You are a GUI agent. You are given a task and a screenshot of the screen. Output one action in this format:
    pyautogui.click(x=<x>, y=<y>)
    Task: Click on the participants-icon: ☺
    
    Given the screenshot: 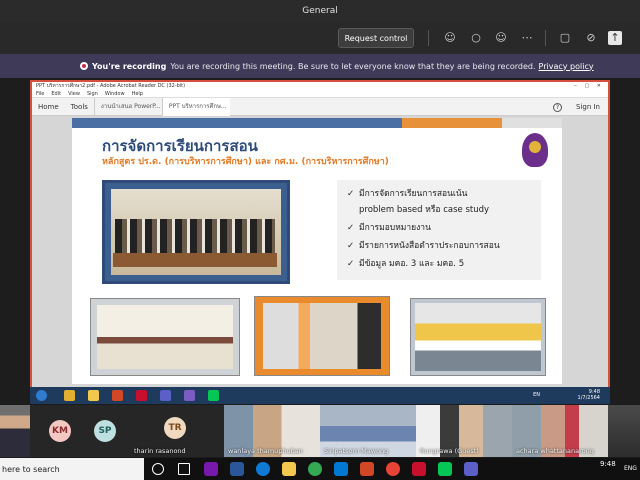 What is the action you would take?
    pyautogui.click(x=450, y=38)
    